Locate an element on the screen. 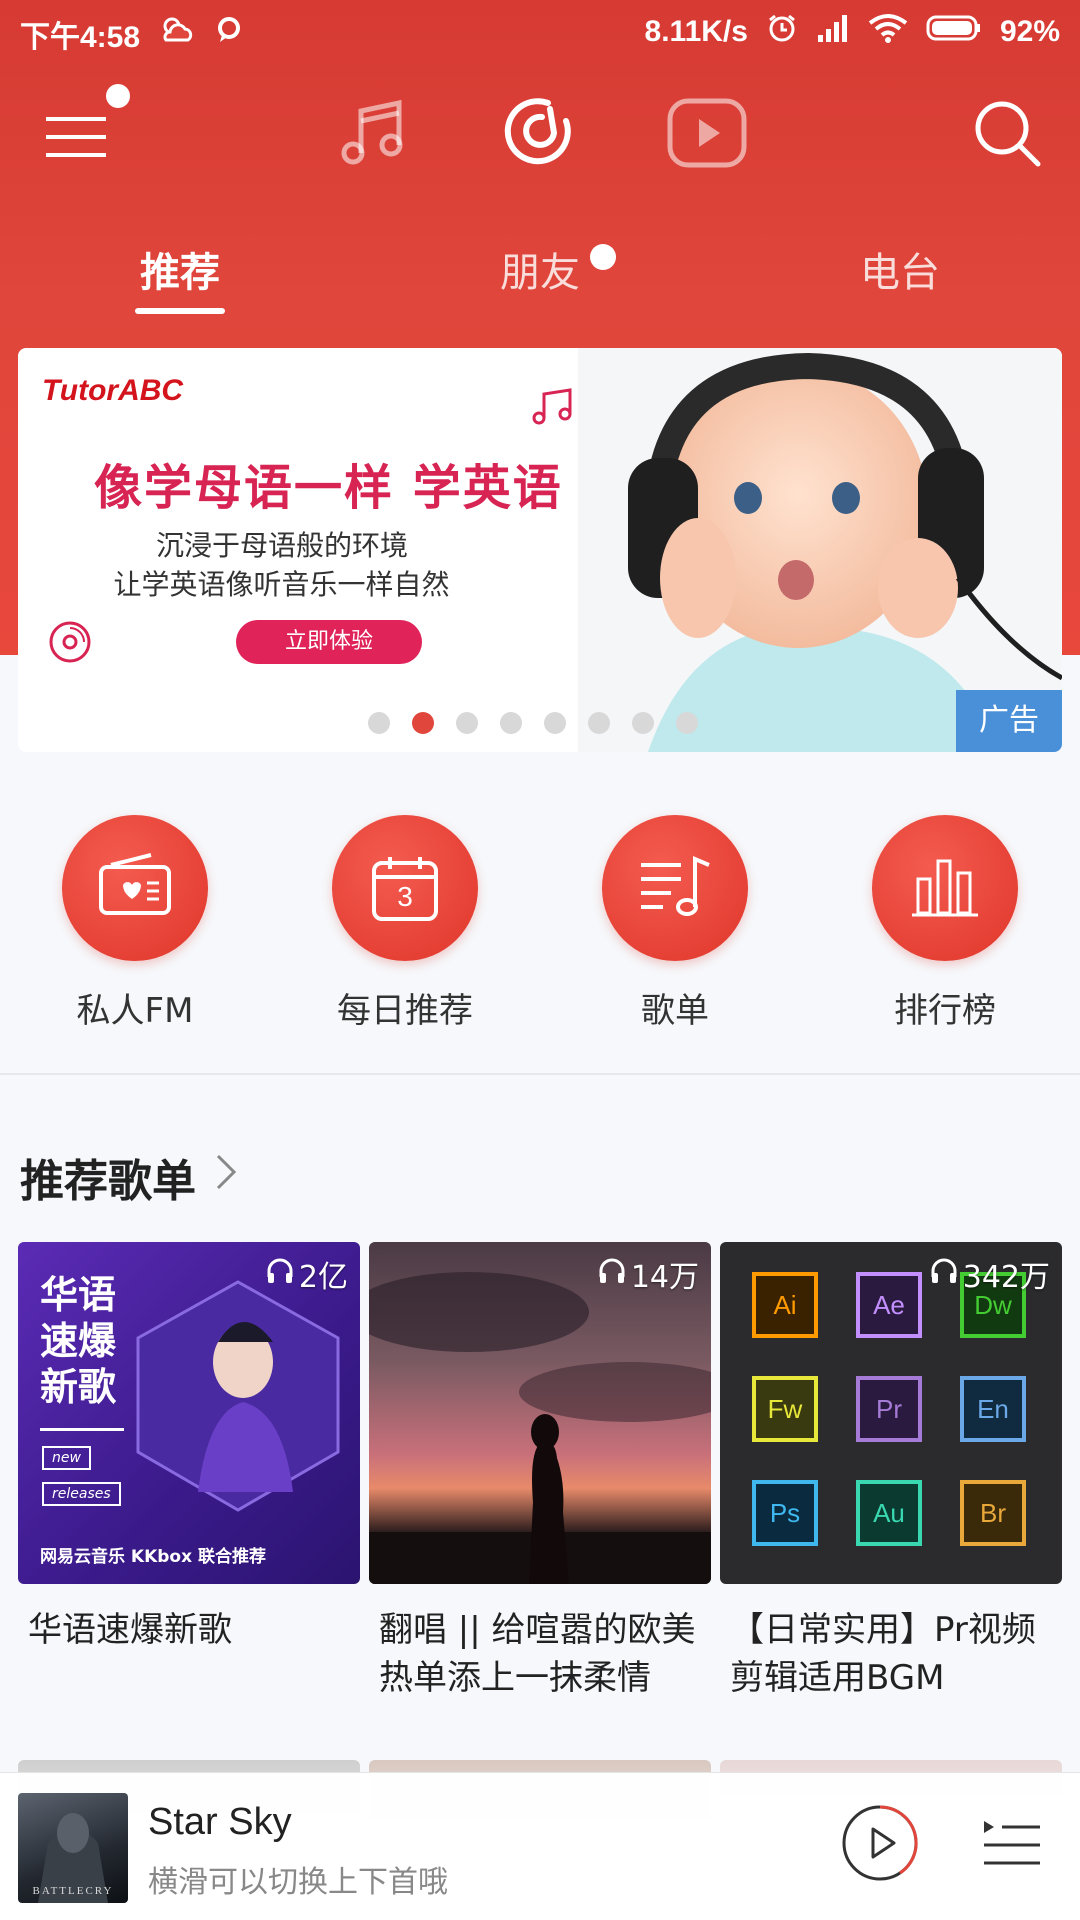 This screenshot has height=1920, width=1080. playlist-queue-button is located at coordinates (1012, 1845).